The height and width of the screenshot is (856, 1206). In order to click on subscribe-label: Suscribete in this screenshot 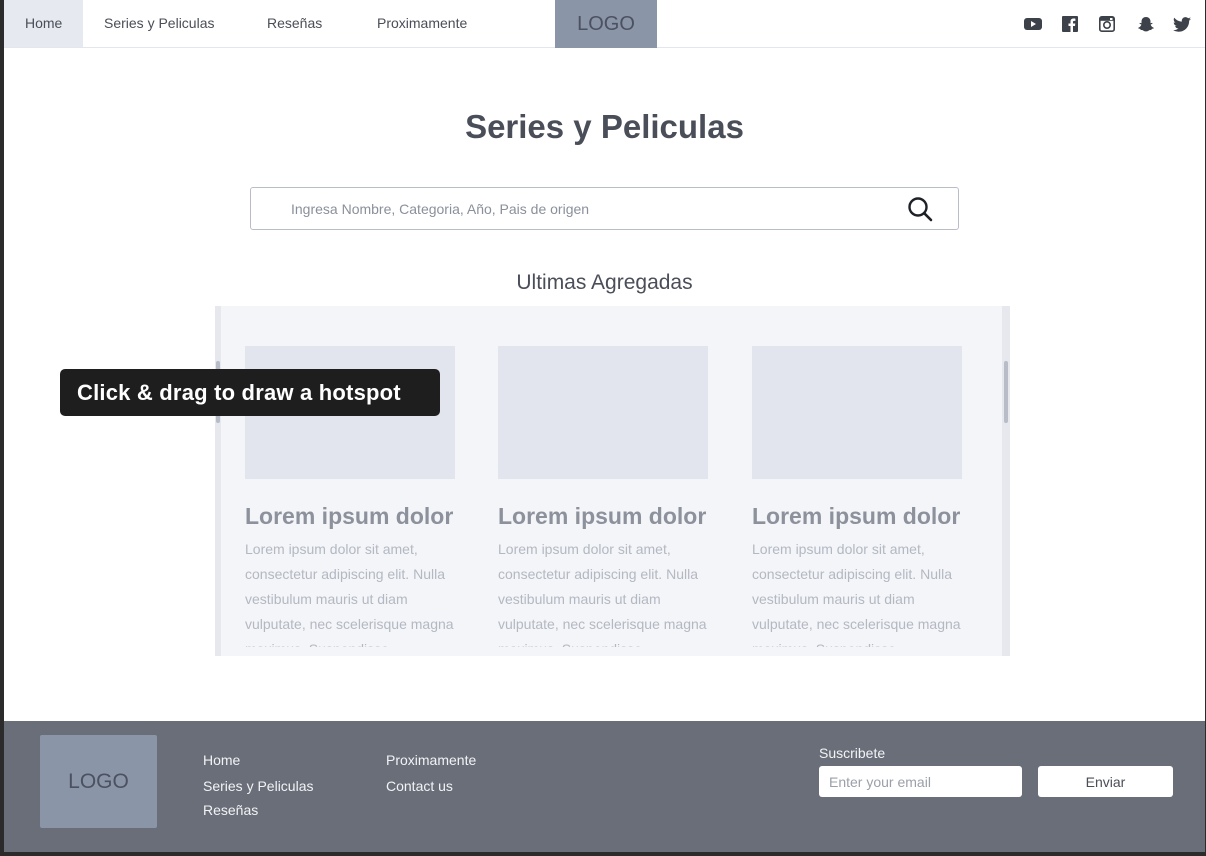, I will do `click(852, 753)`.